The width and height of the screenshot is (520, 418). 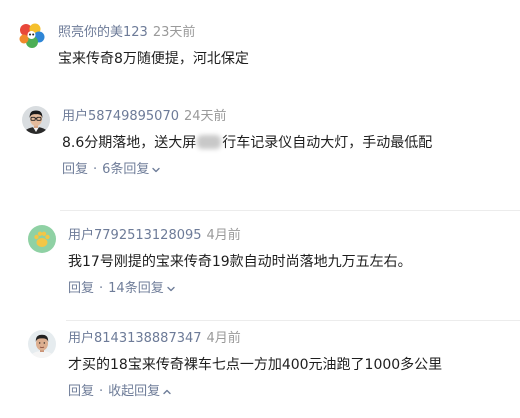 I want to click on reply-bar: 回复 · 6条回复, so click(x=111, y=170).